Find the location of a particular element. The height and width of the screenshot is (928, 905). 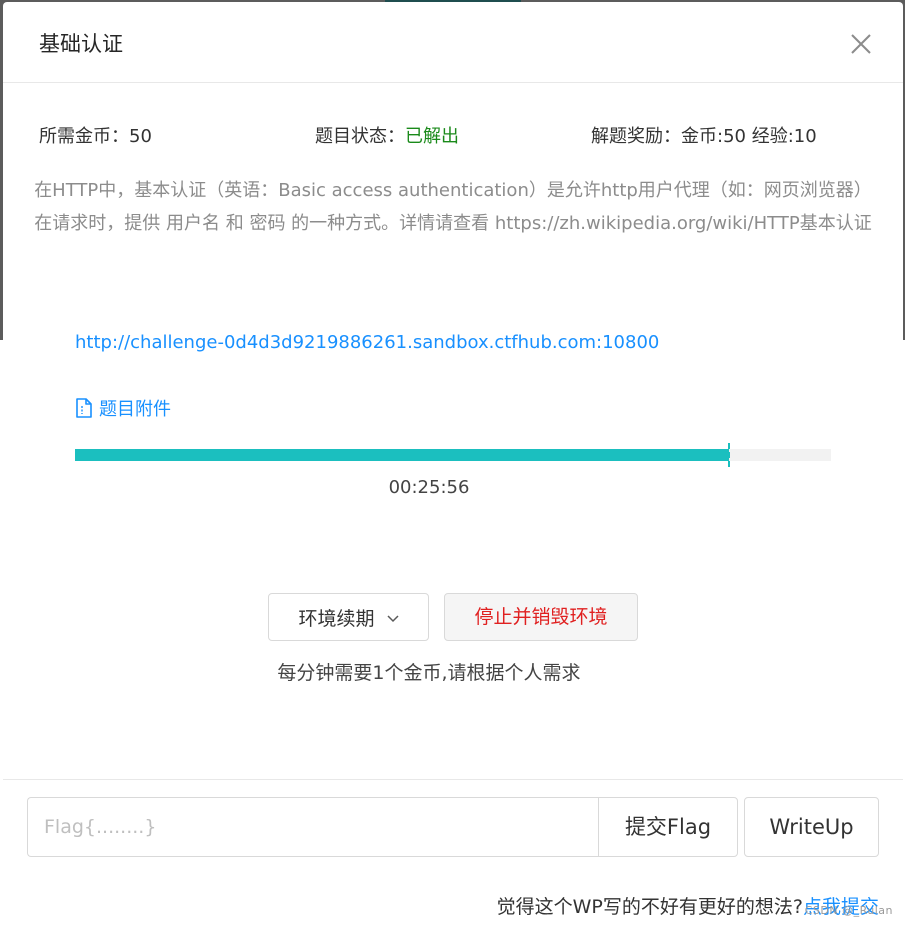

renew-environment-button: 环境续期 is located at coordinates (348, 617).